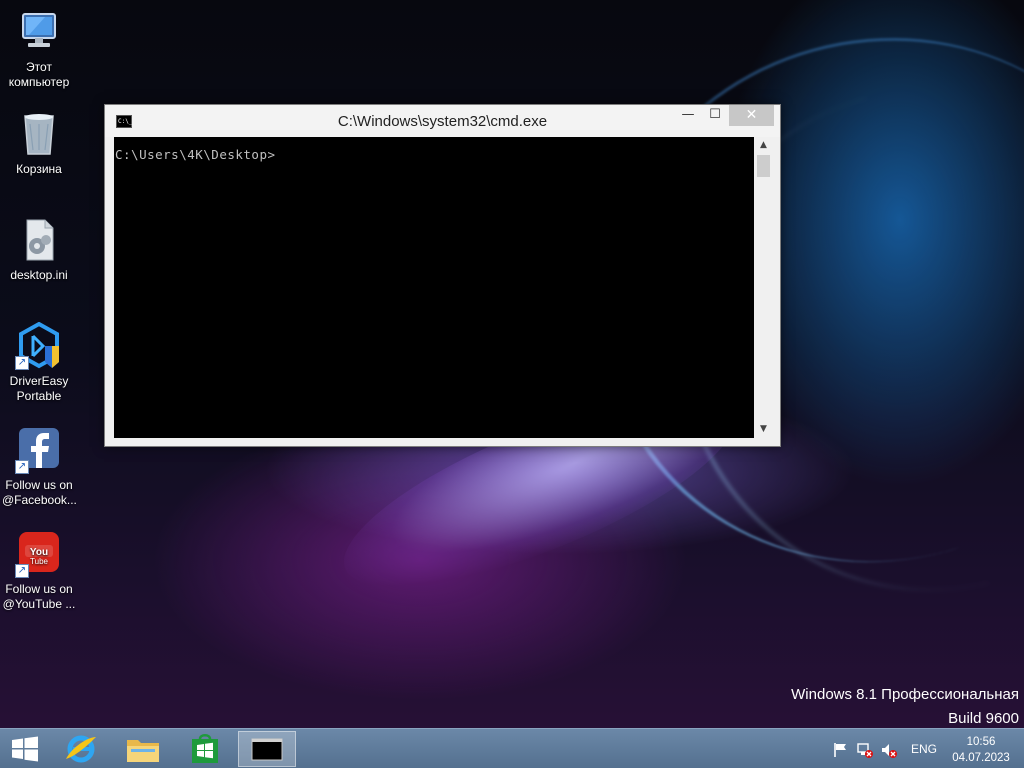  Describe the element at coordinates (981, 758) in the screenshot. I see `clock-date: 04.07.2023` at that location.